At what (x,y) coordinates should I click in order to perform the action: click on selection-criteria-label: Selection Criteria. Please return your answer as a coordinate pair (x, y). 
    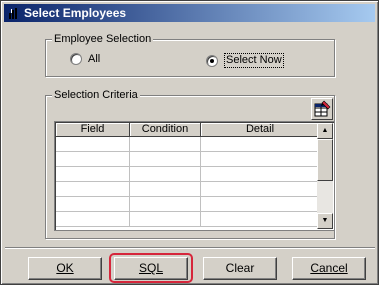
    Looking at the image, I should click on (96, 95).